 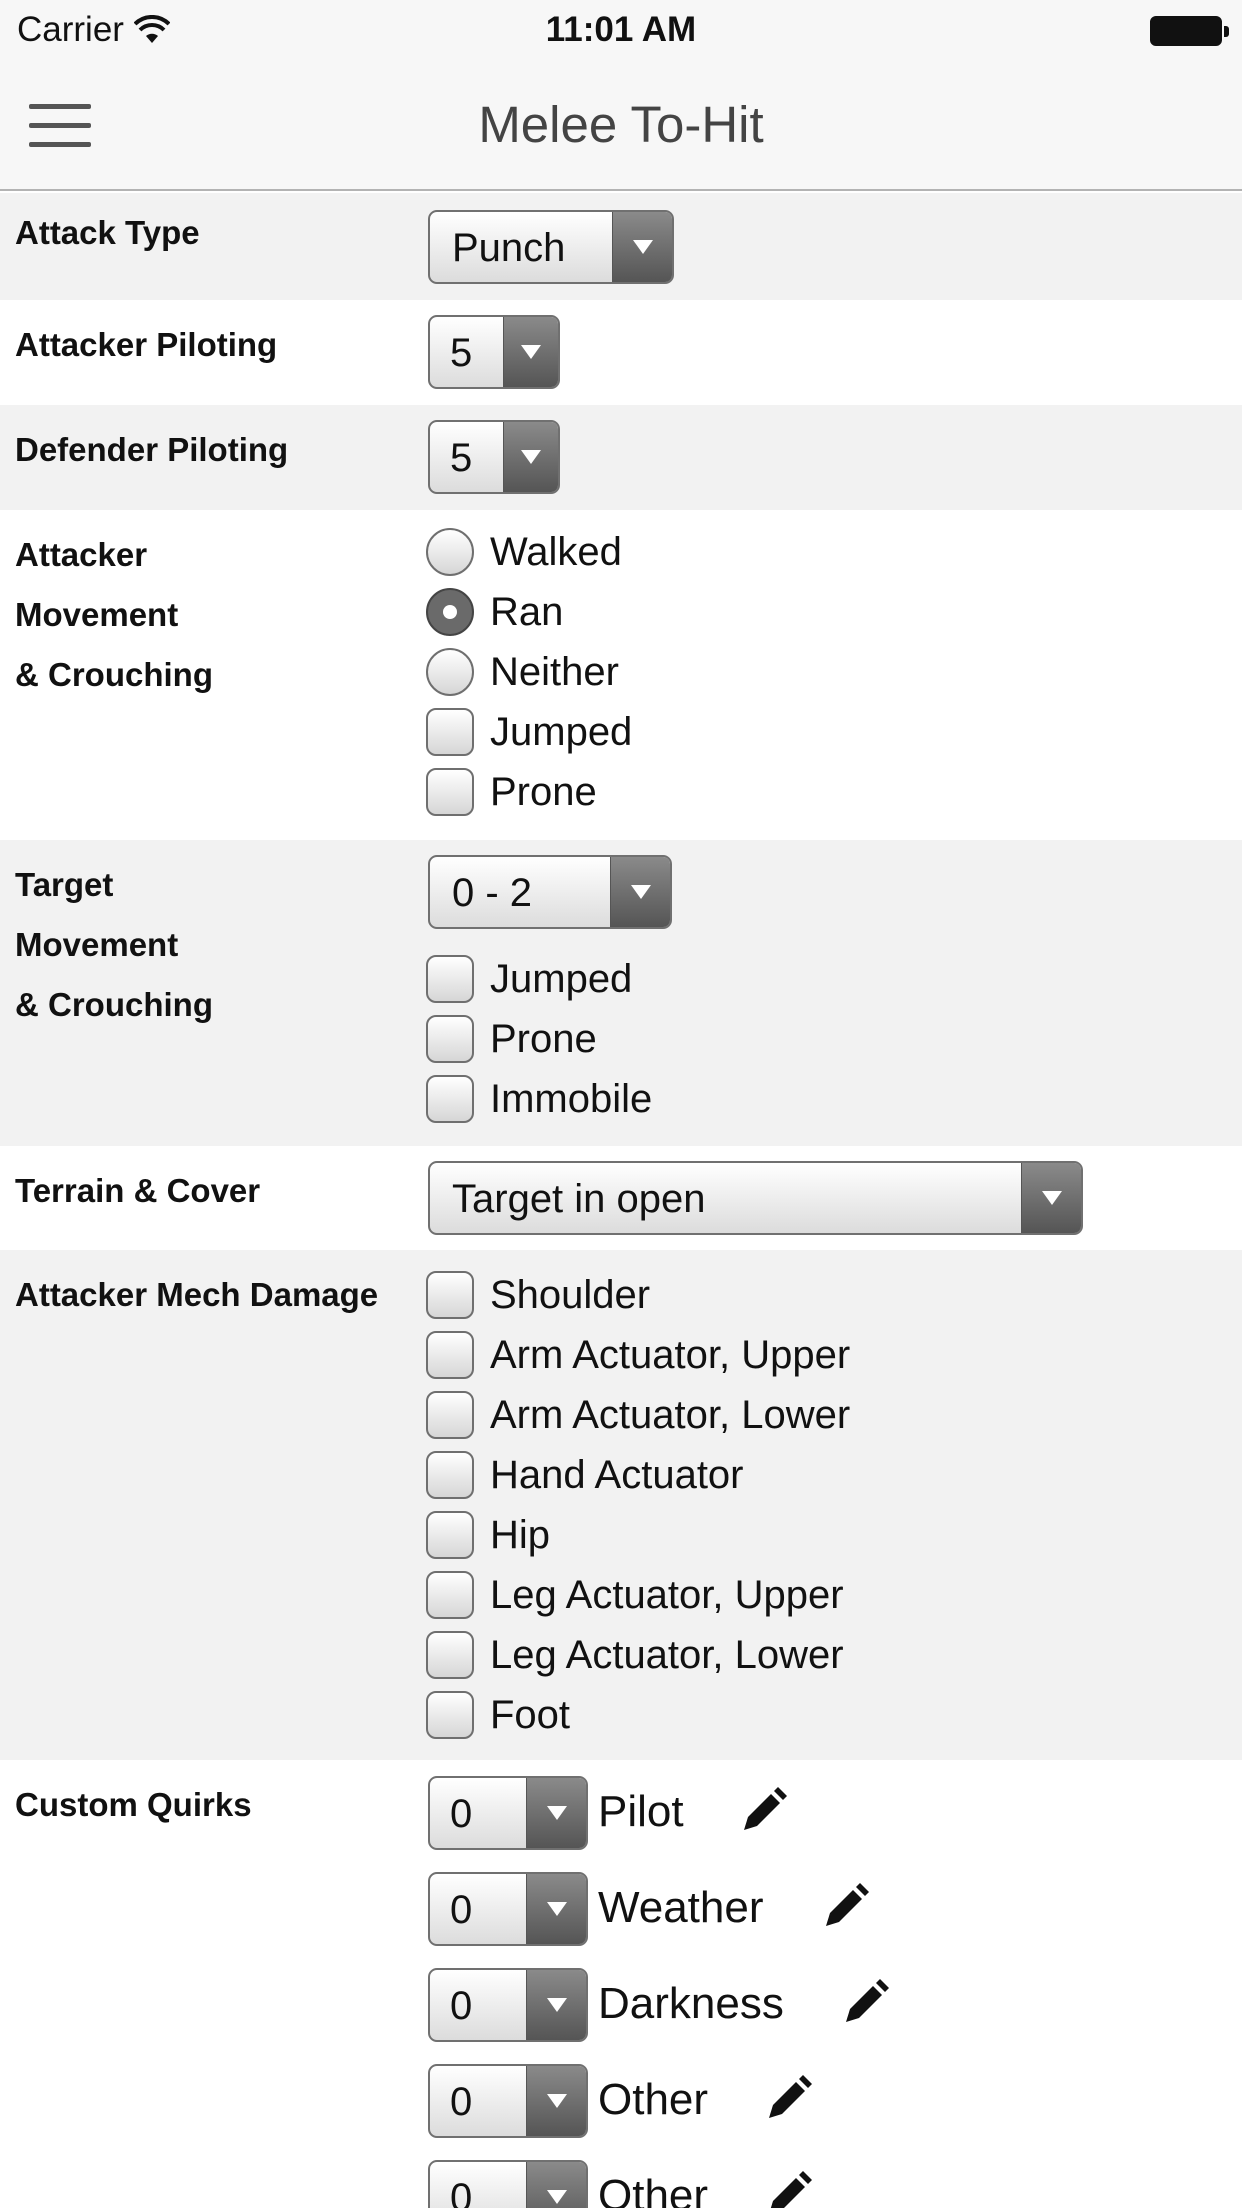 I want to click on checkbox-foot: Foot, so click(x=498, y=1715).